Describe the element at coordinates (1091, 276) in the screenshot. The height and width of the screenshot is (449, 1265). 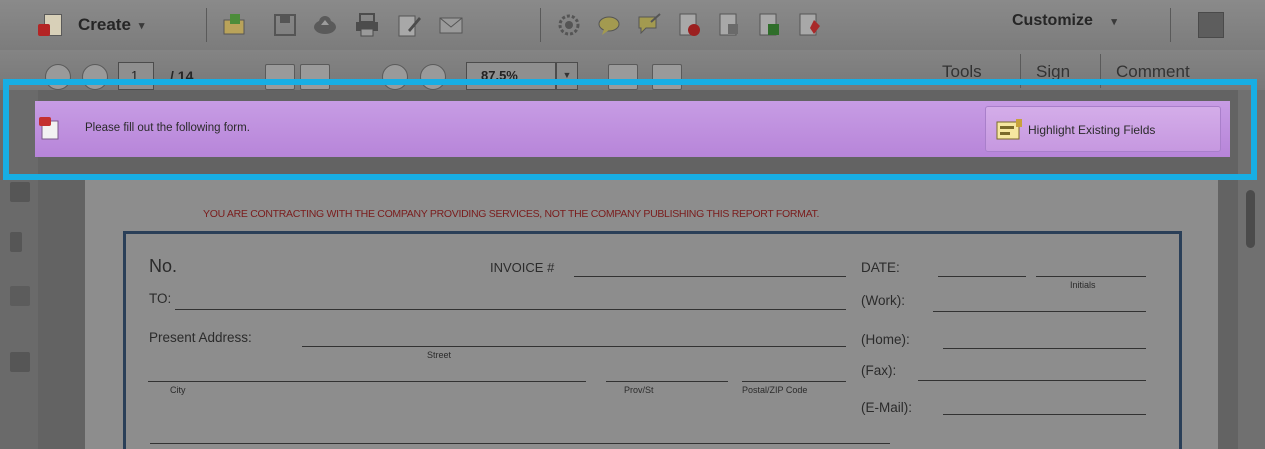
I see `initials-field` at that location.